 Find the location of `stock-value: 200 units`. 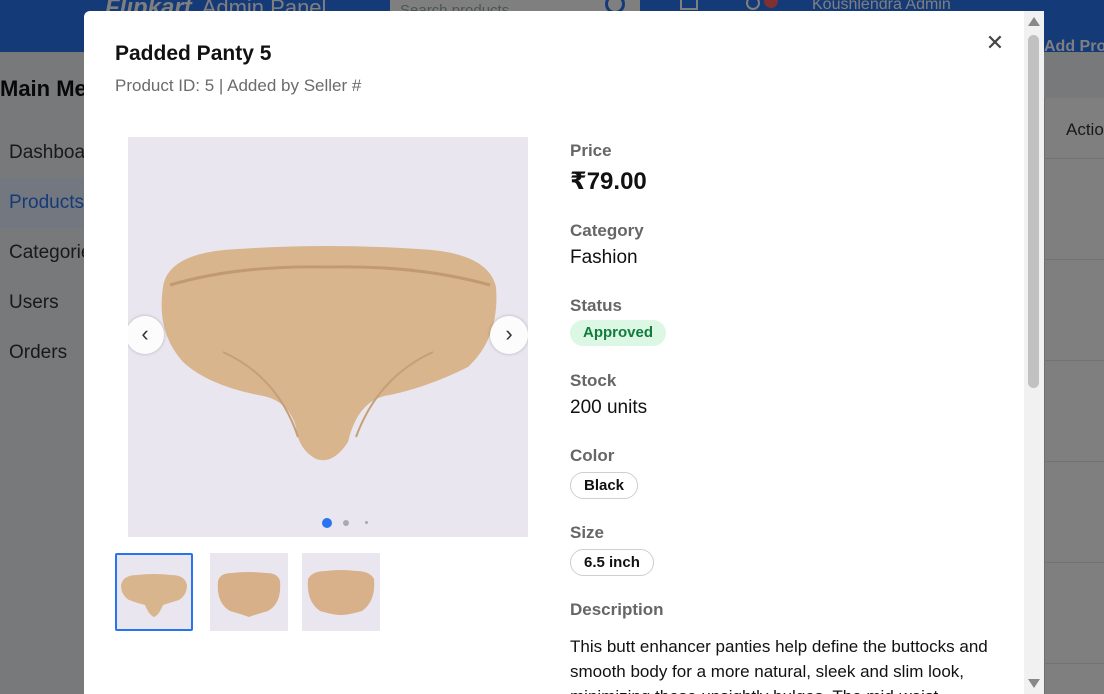

stock-value: 200 units is located at coordinates (609, 407).